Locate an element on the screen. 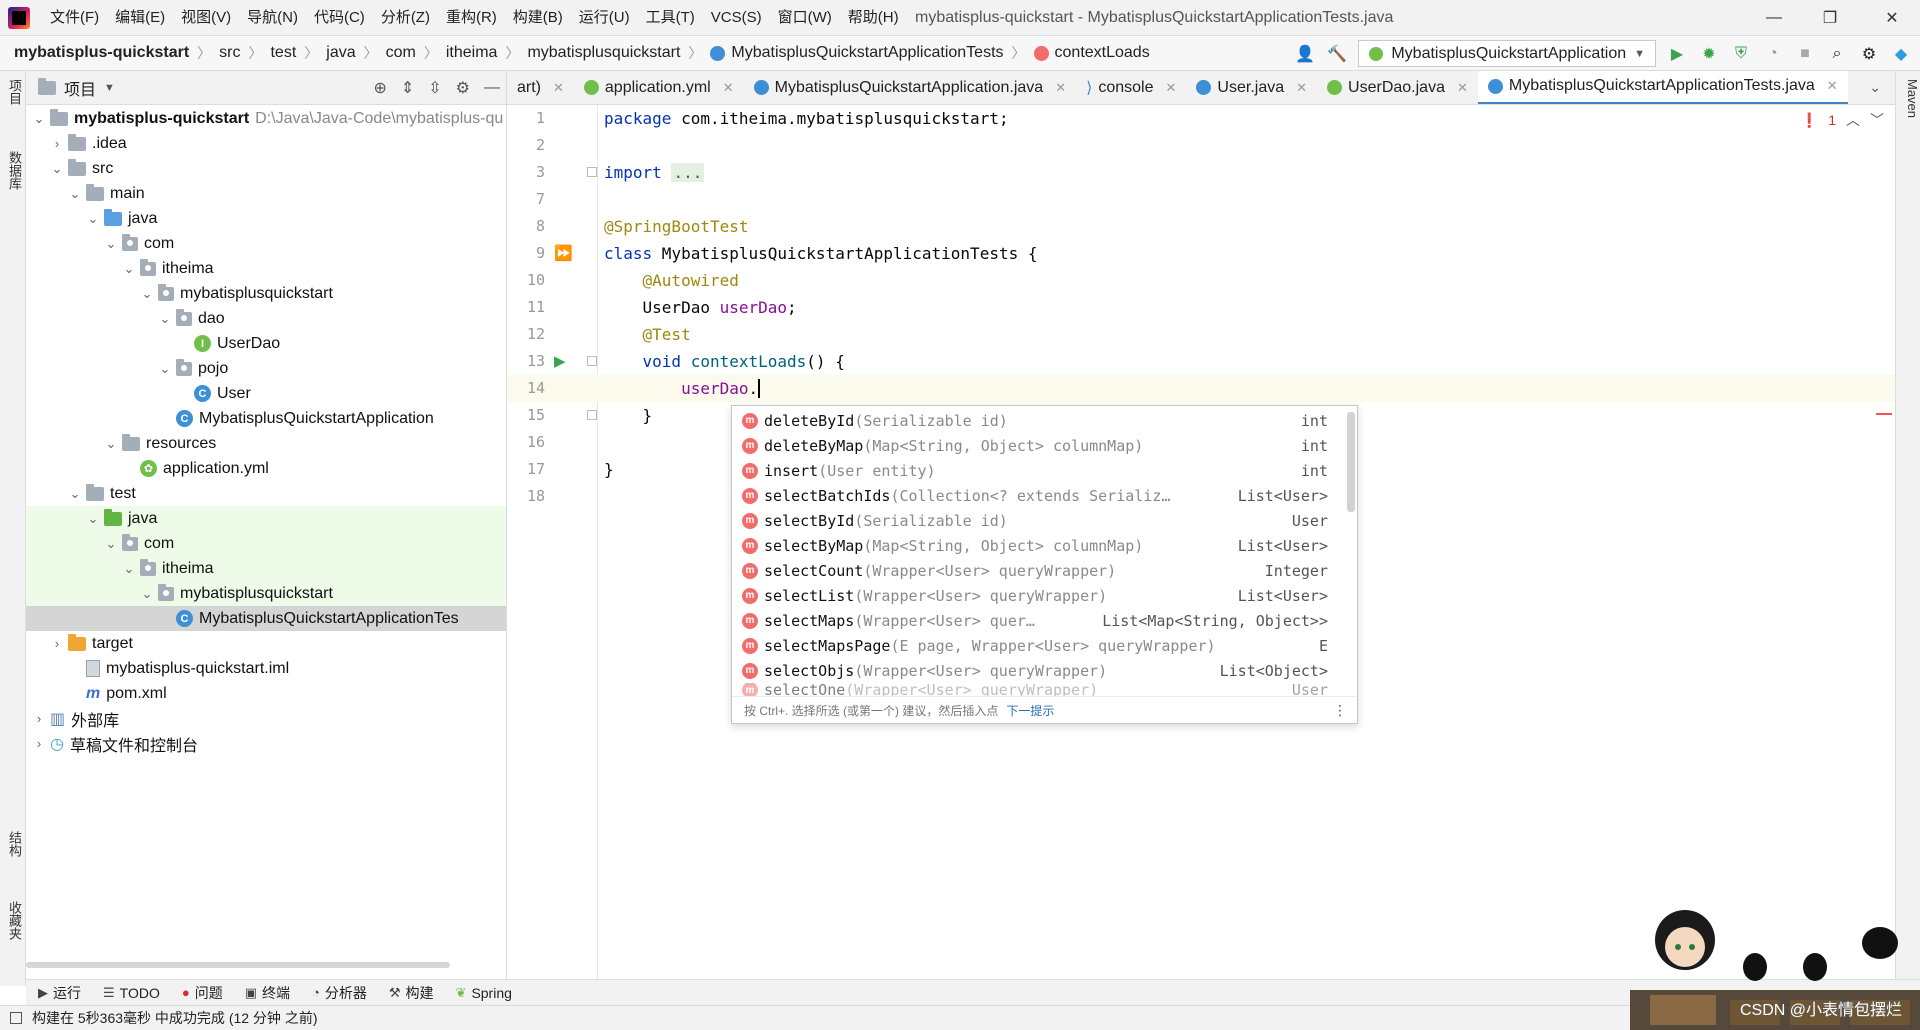  run-icon: ▶ is located at coordinates (1677, 54).